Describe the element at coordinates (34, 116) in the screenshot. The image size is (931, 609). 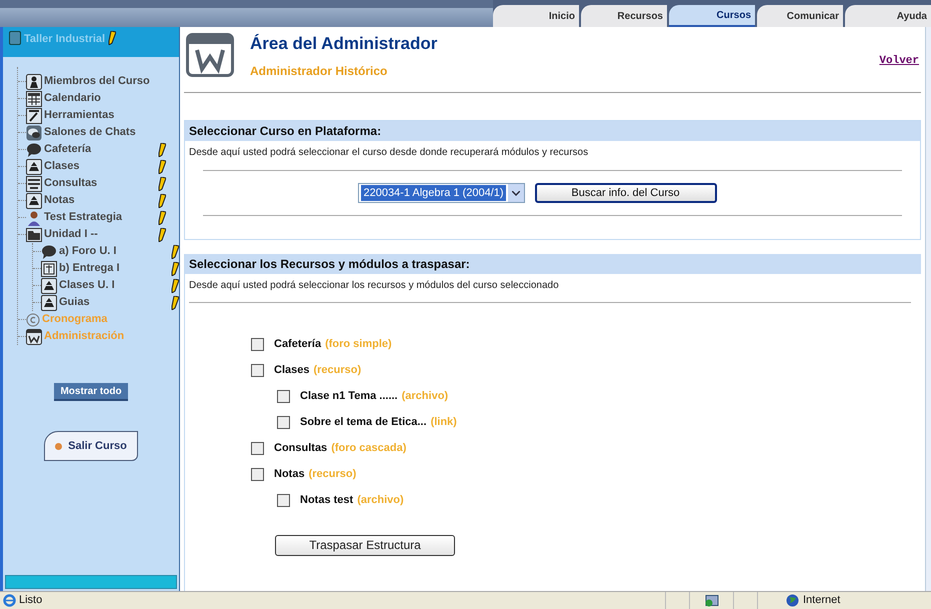
I see `tools-icon` at that location.